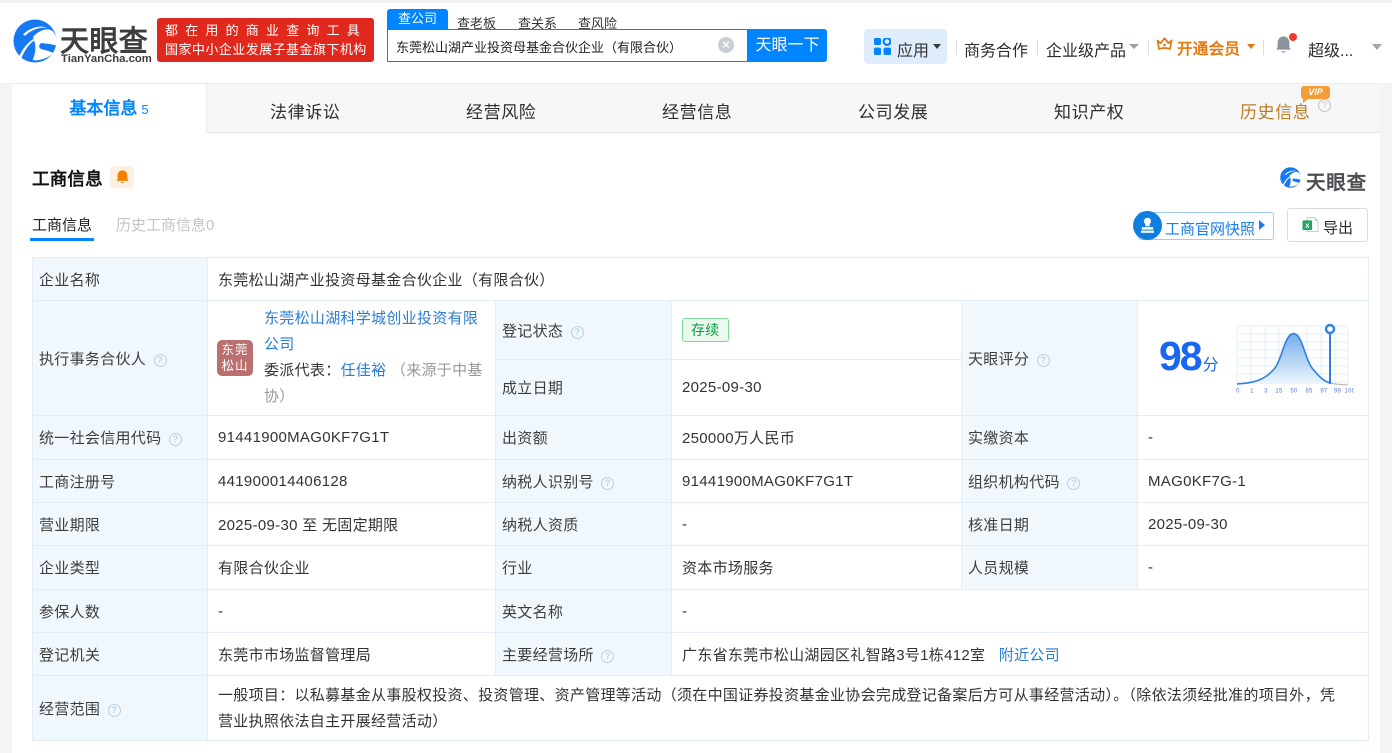 The width and height of the screenshot is (1392, 753). I want to click on svg-text: x, so click(1307, 225).